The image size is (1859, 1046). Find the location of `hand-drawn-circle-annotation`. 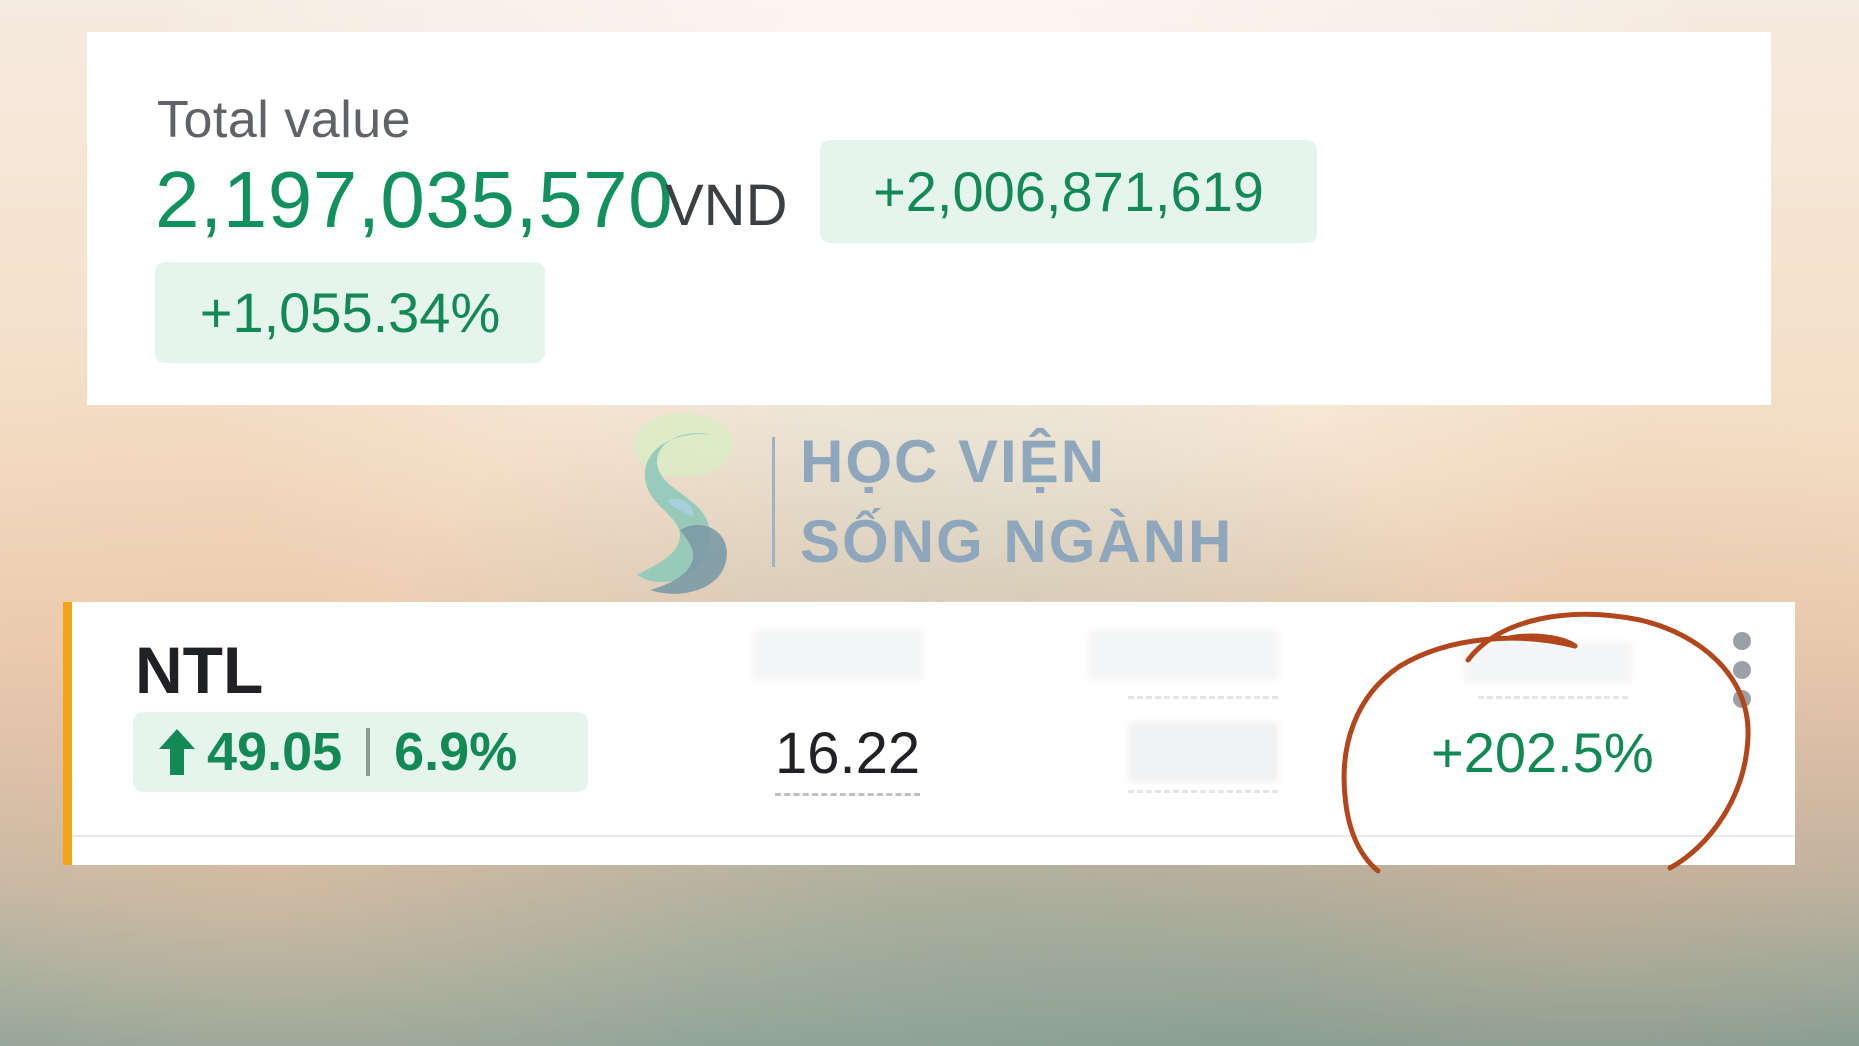

hand-drawn-circle-annotation is located at coordinates (1546, 742).